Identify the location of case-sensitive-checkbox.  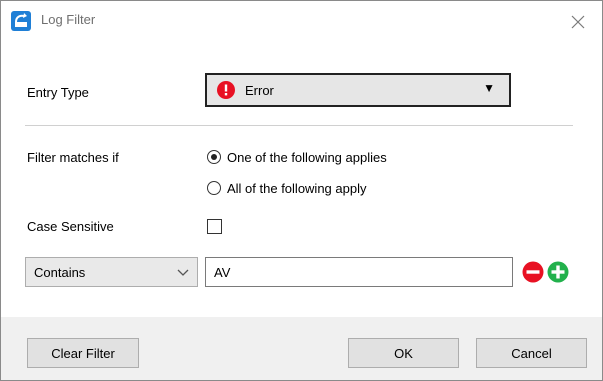
(214, 226).